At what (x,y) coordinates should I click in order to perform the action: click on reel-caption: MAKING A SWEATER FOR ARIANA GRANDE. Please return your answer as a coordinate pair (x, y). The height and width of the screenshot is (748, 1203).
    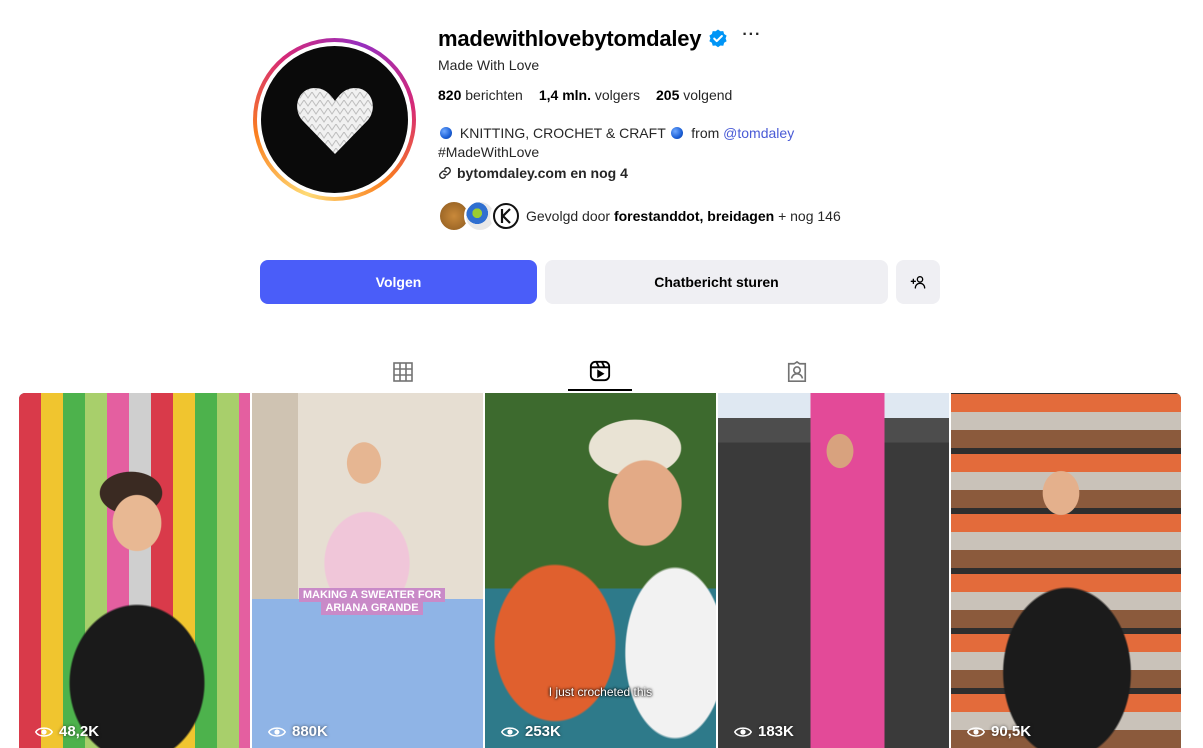
    Looking at the image, I should click on (372, 601).